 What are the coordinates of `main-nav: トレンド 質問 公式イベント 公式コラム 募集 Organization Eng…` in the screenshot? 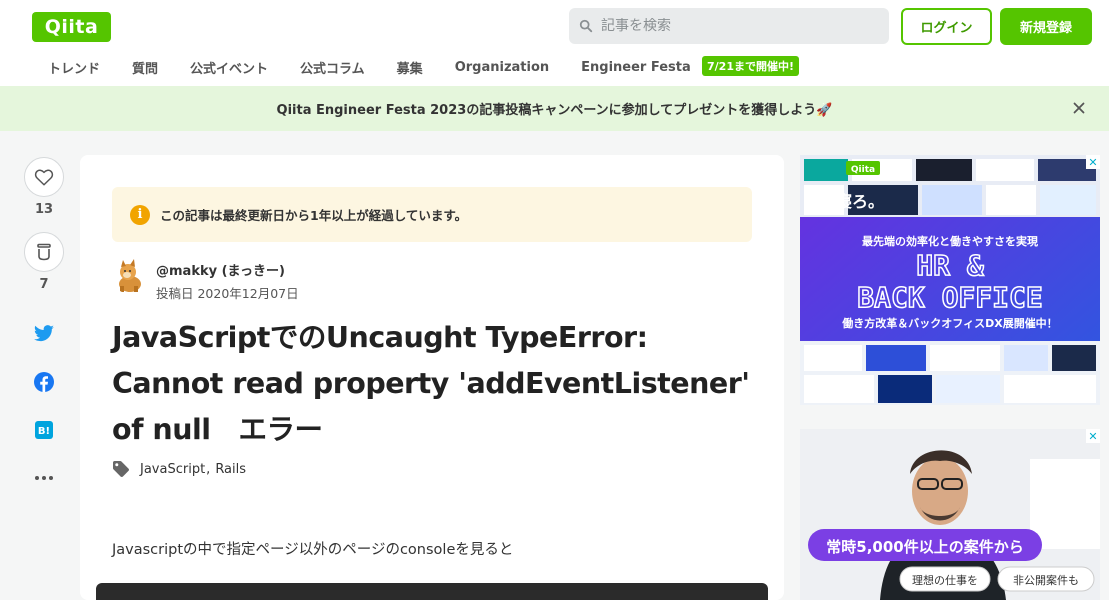 It's located at (377, 67).